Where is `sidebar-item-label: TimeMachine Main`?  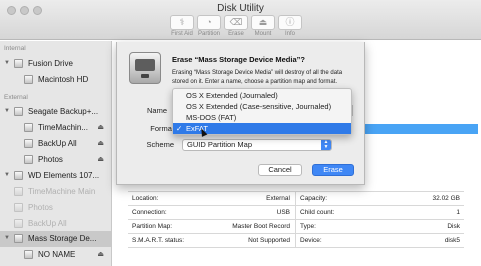
sidebar-item-label: TimeMachine Main is located at coordinates (62, 191).